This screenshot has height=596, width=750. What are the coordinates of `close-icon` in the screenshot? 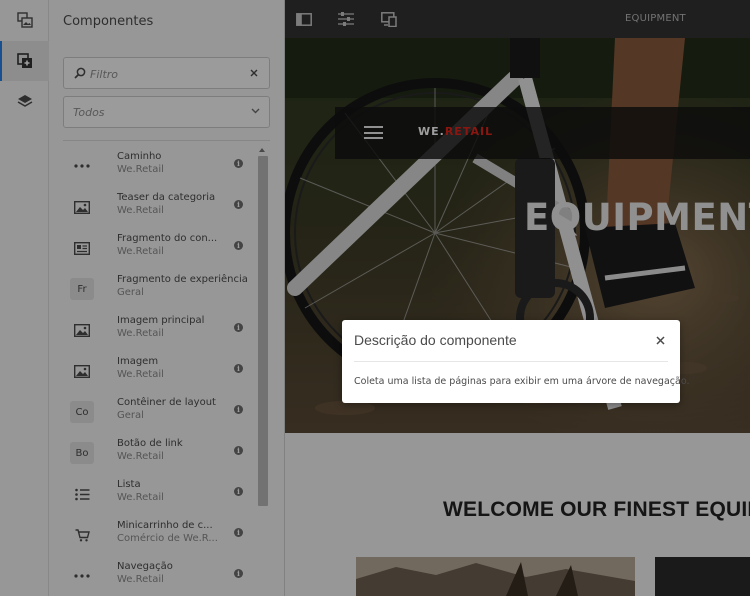 It's located at (660, 340).